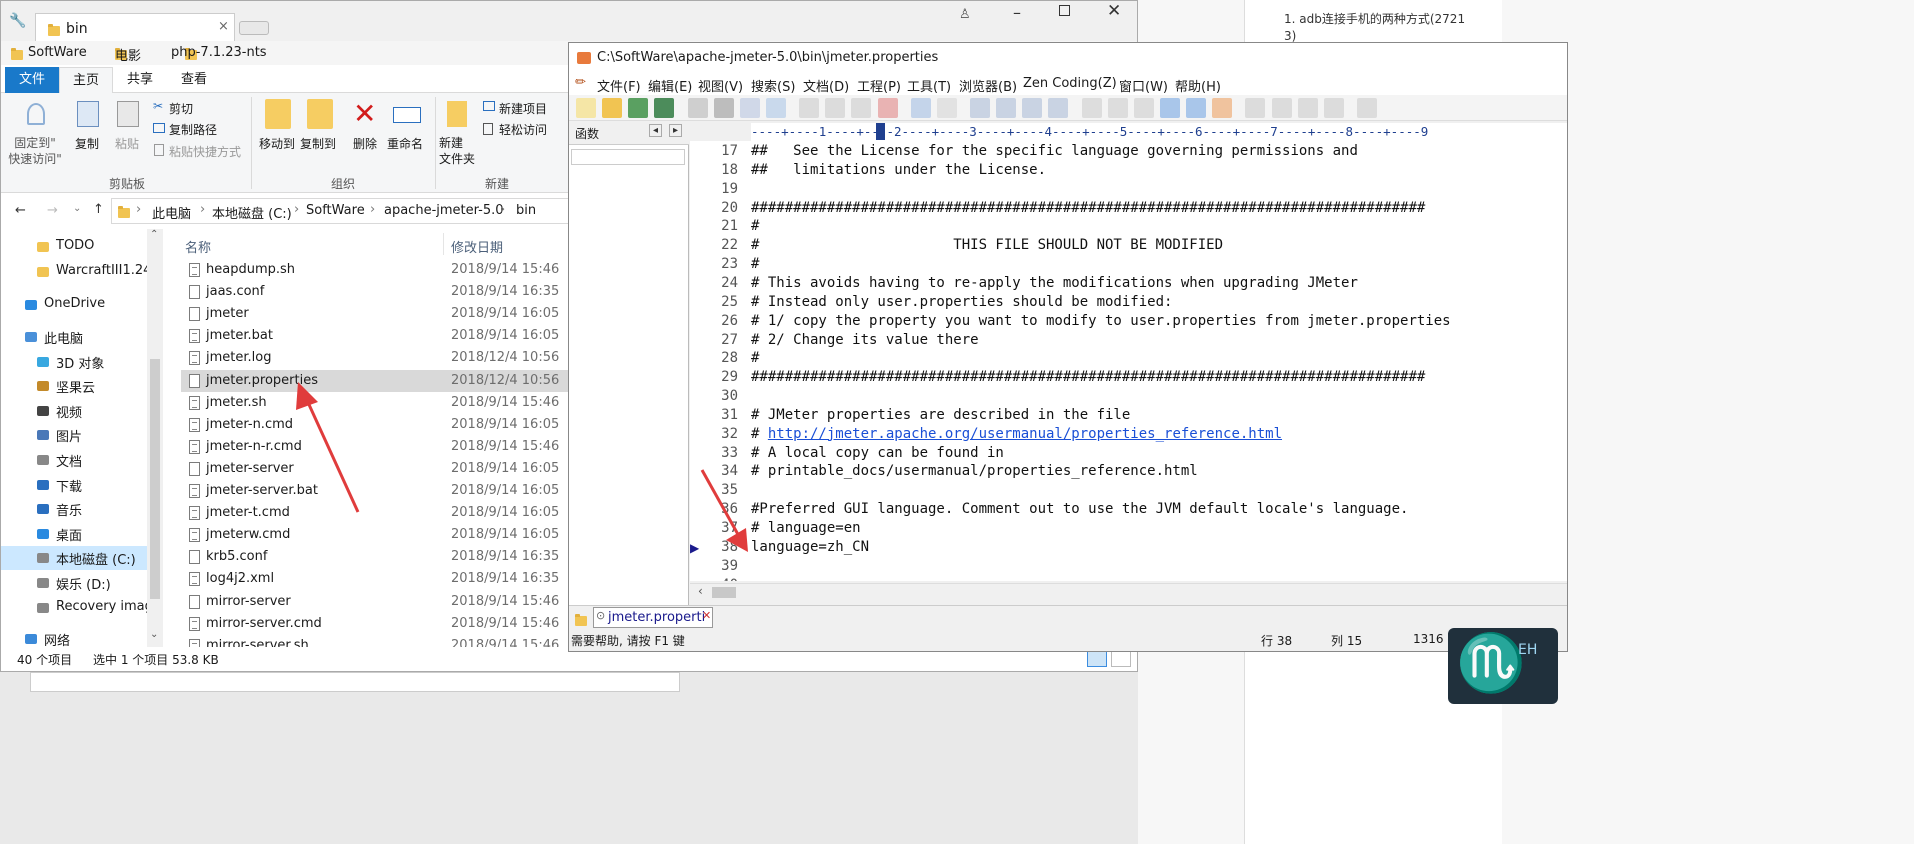  What do you see at coordinates (377, 624) in the screenshot?
I see `file-row: mirror-server.cmd 2018/9/14 15:46` at bounding box center [377, 624].